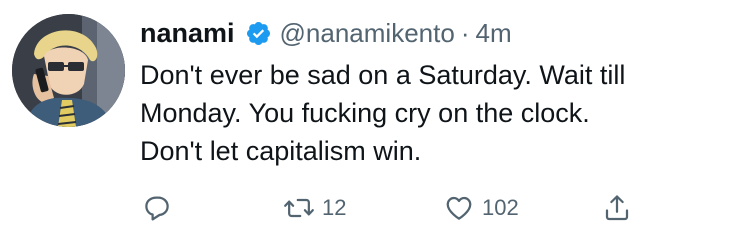  I want to click on avatar, so click(68, 70).